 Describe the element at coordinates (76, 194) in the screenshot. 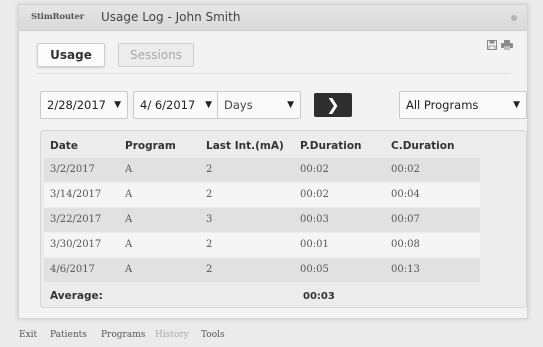

I see `cell-date: 3/14/2017` at that location.